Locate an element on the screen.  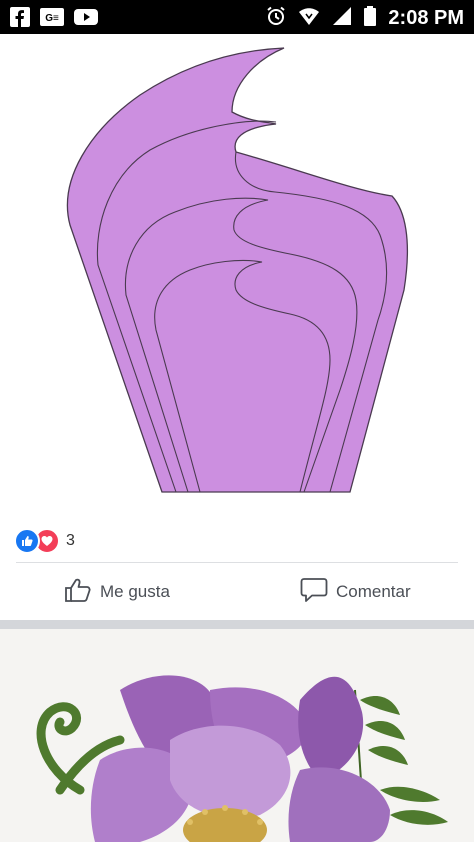
reactions-summary: 3 is located at coordinates (44, 541).